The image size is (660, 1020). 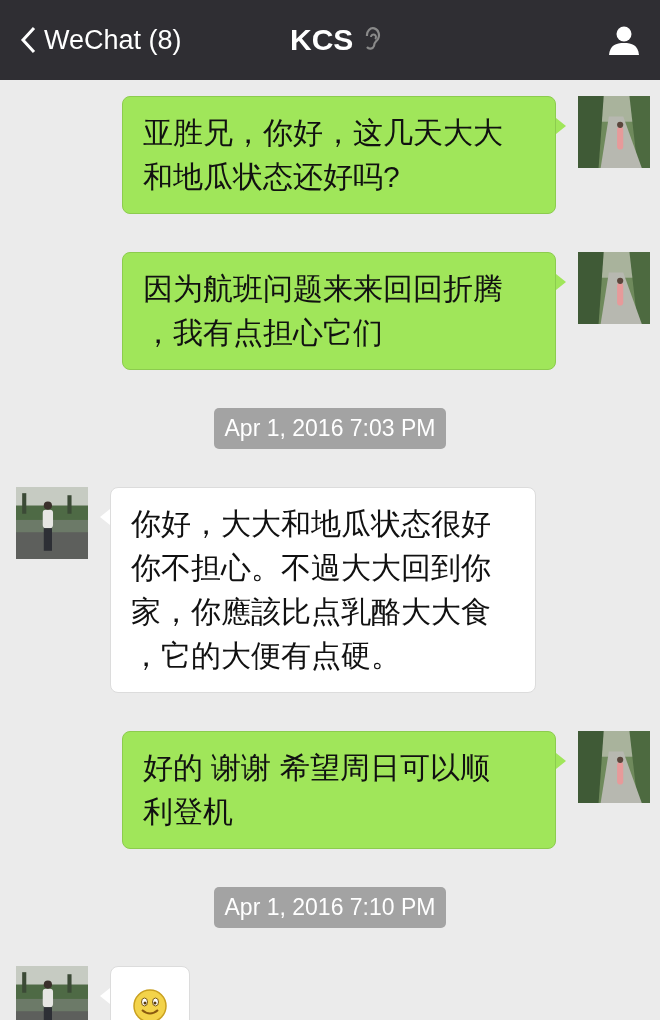 What do you see at coordinates (339, 790) in the screenshot?
I see `message-bubble: 好的 谢谢 希望周日可以顺利登机` at bounding box center [339, 790].